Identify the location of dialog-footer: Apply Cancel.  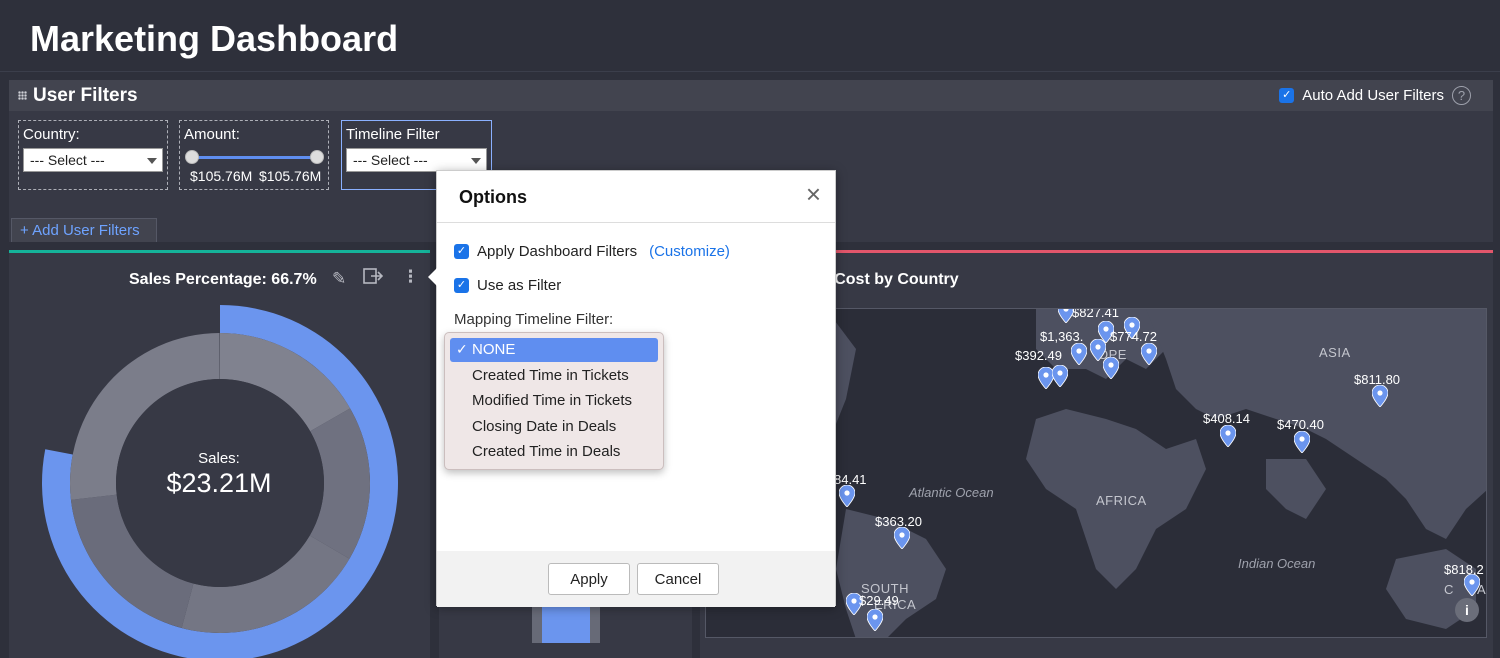
(636, 579).